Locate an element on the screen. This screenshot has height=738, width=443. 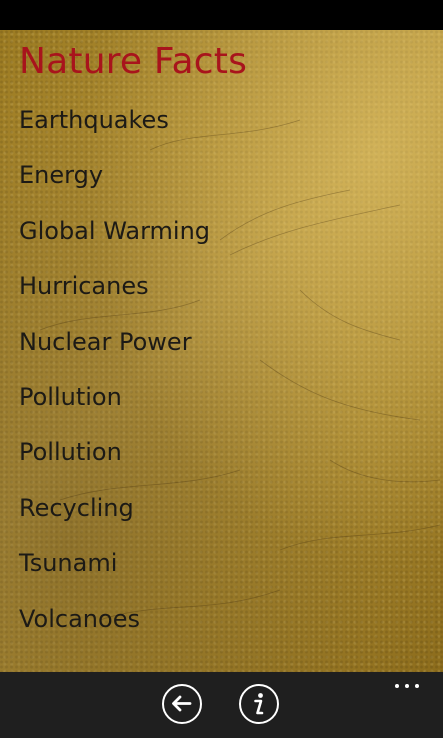
info-button is located at coordinates (259, 704).